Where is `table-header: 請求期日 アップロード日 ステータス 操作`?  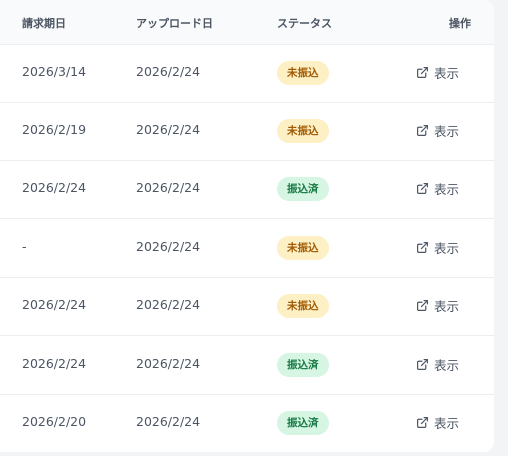
table-header: 請求期日 アップロード日 ステータス 操作 is located at coordinates (247, 22).